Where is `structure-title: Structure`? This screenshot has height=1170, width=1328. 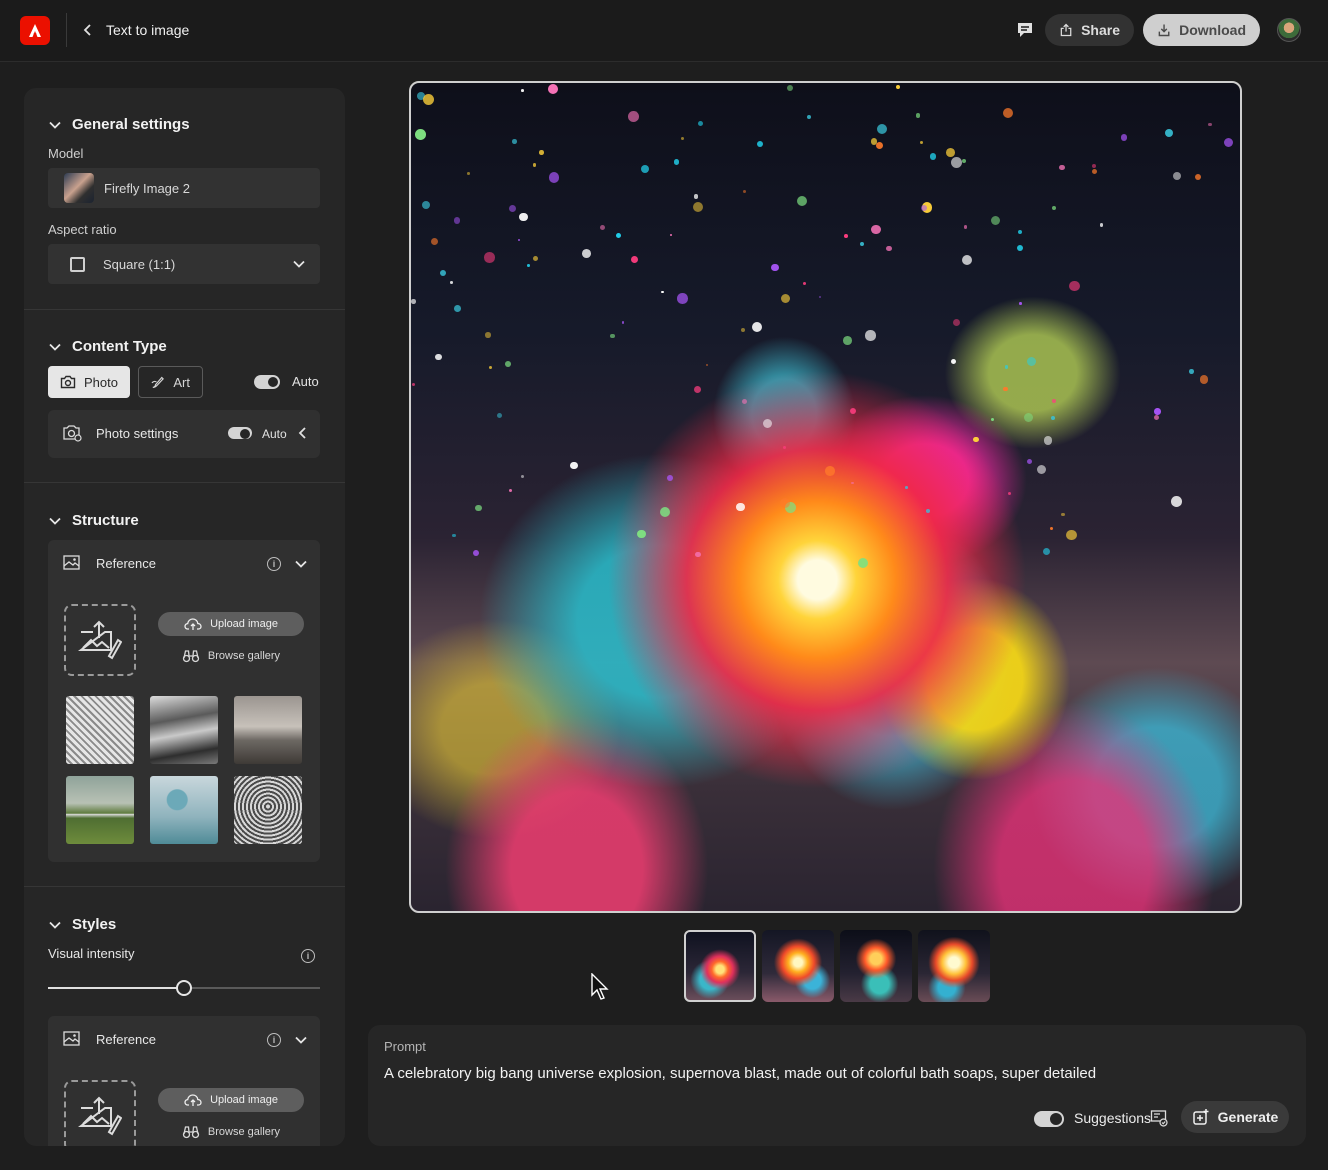 structure-title: Structure is located at coordinates (105, 520).